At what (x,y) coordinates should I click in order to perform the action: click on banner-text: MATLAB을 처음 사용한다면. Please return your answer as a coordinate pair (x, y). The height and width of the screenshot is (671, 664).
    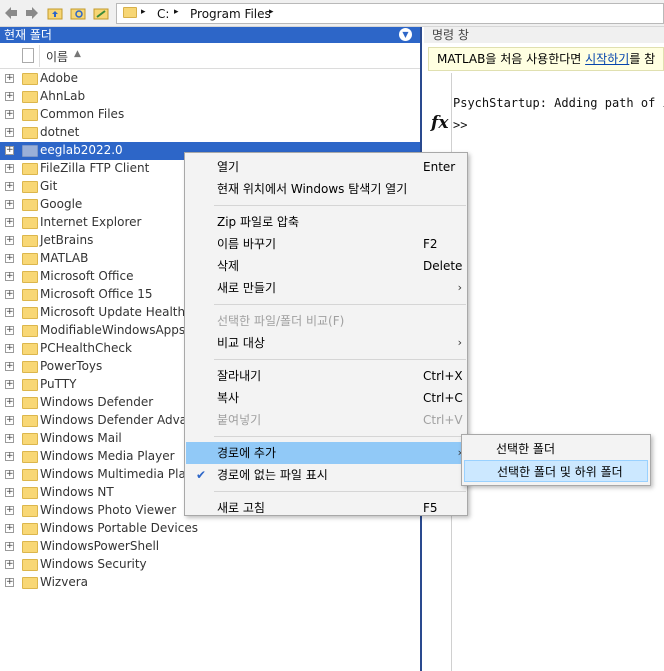
    Looking at the image, I should click on (511, 59).